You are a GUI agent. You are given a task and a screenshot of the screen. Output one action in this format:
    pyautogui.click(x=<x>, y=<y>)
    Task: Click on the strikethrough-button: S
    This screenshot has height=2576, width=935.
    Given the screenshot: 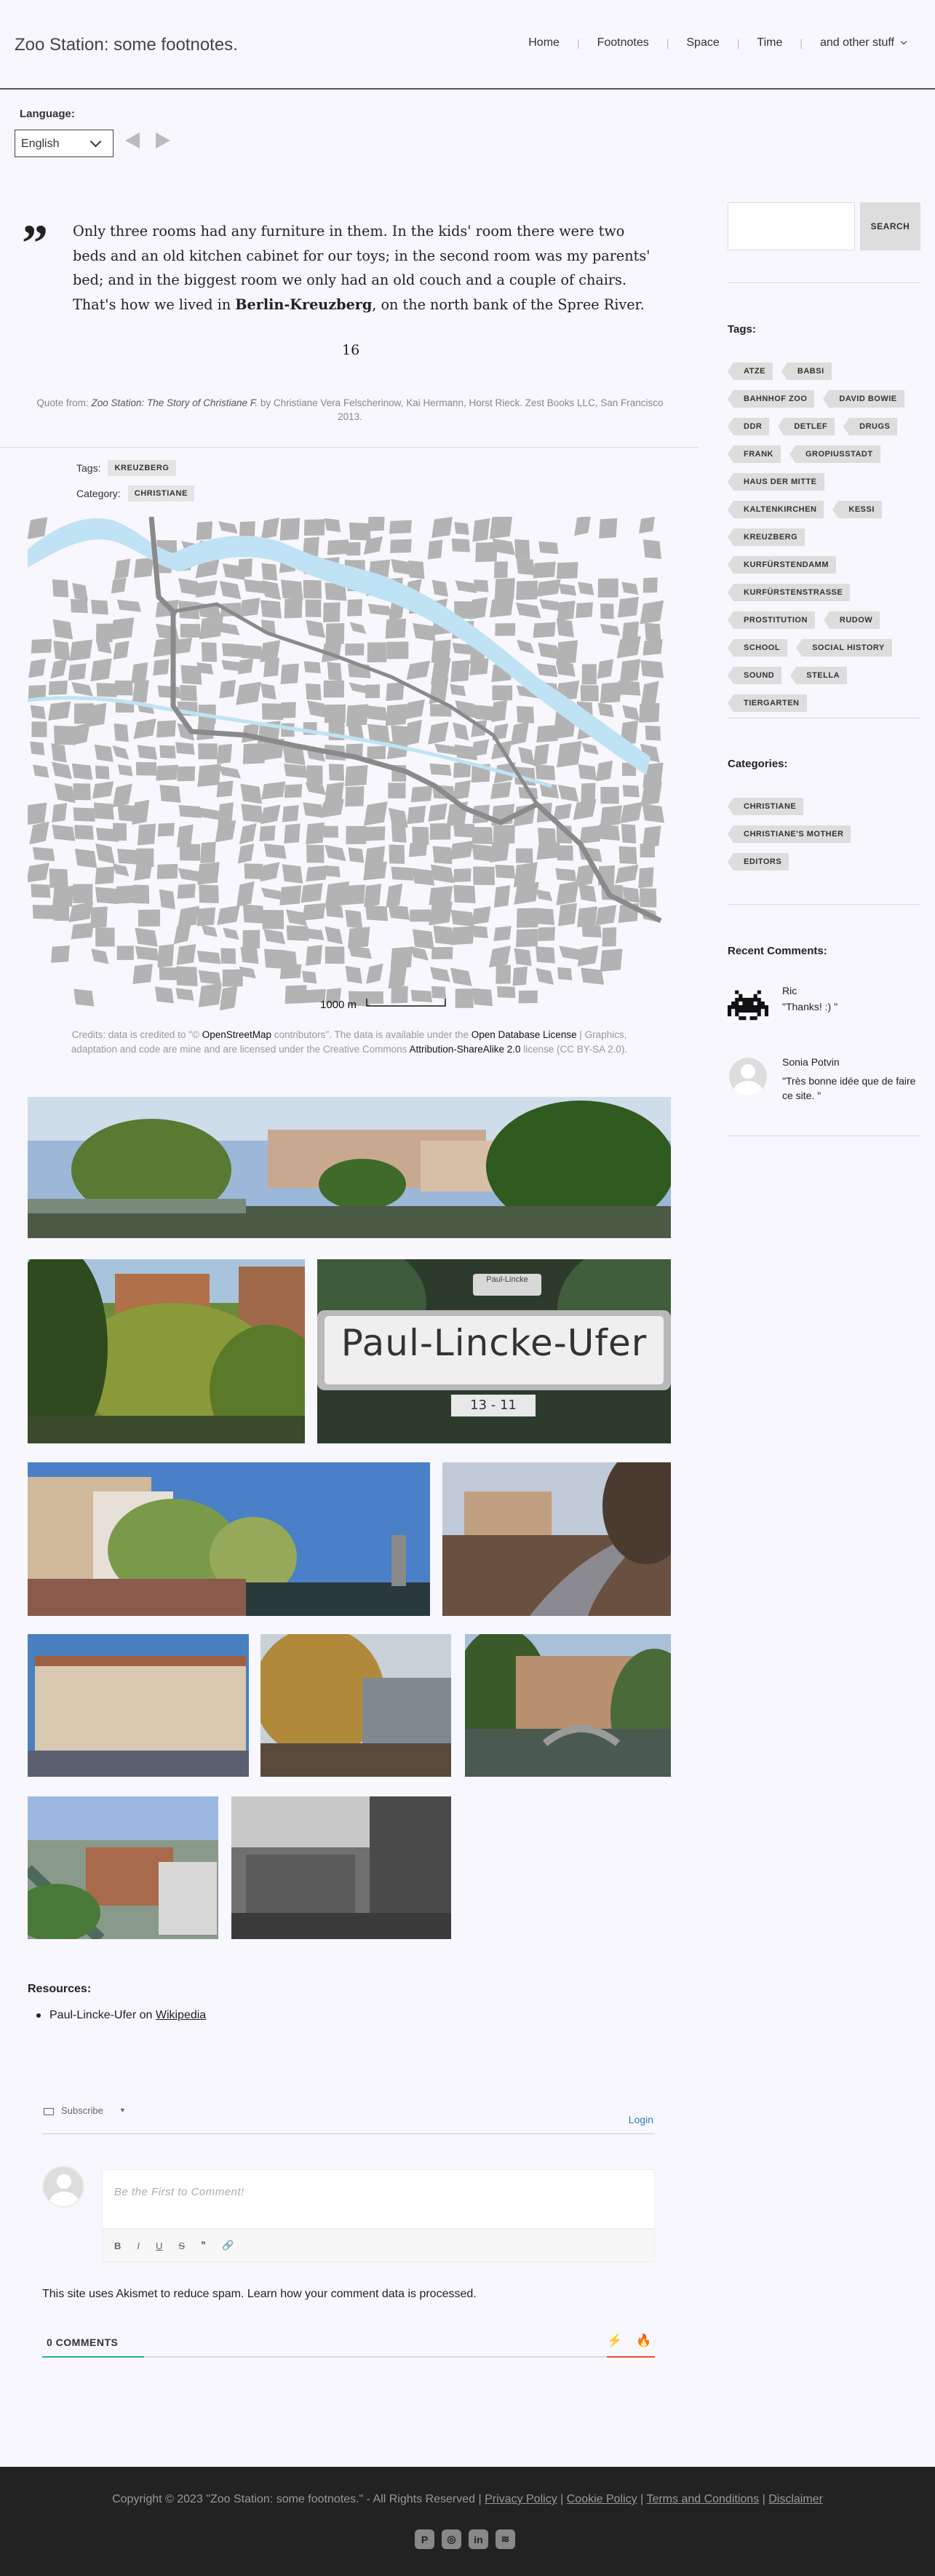 What is the action you would take?
    pyautogui.click(x=181, y=2245)
    